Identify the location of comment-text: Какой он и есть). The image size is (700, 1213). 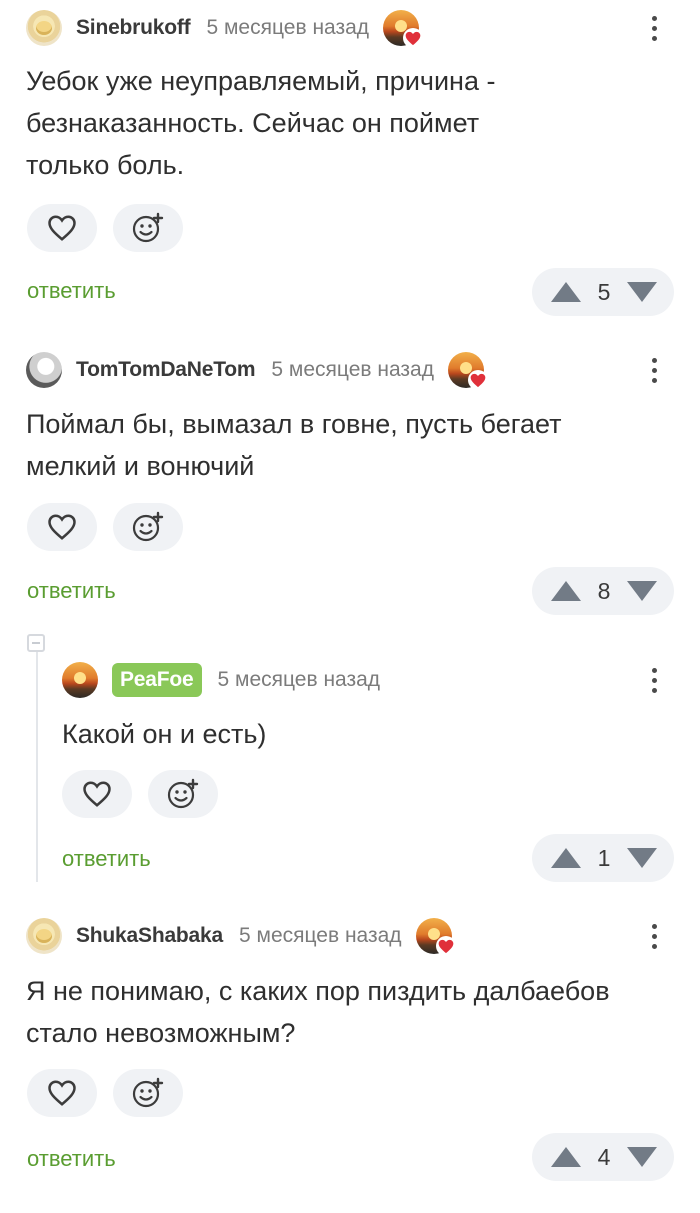
(164, 734).